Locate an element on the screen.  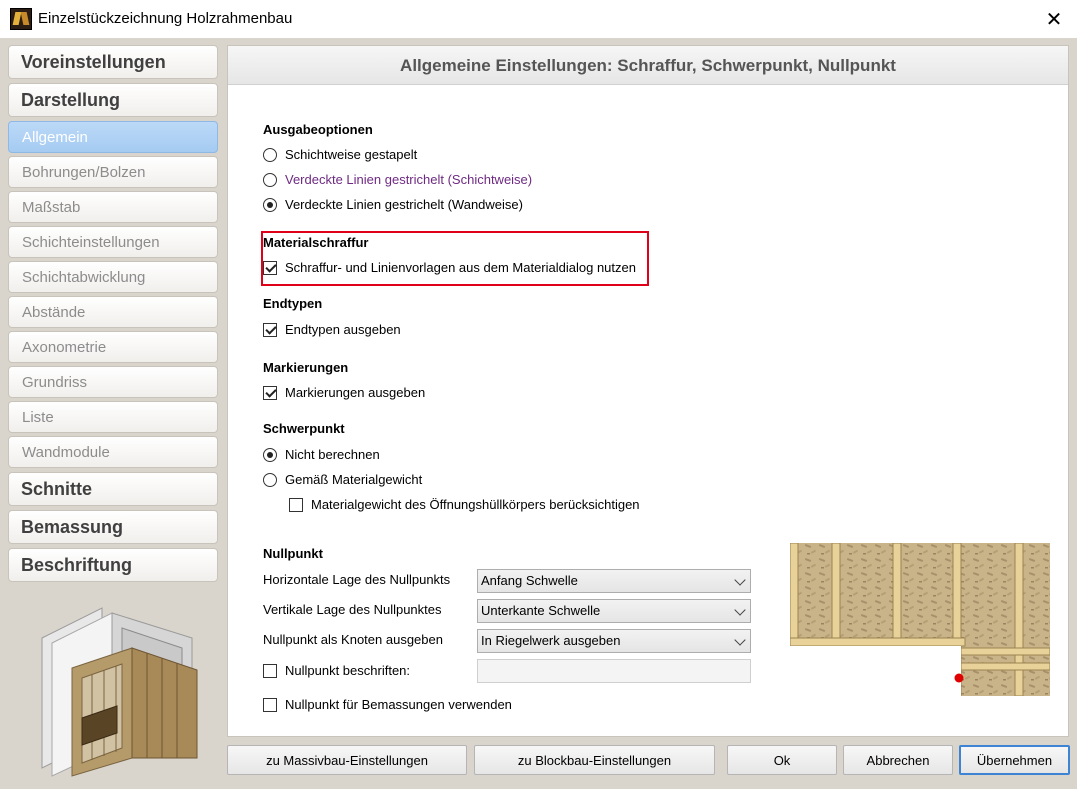
blockbau-button: zu Blockbau-Einstellungen is located at coordinates (594, 760).